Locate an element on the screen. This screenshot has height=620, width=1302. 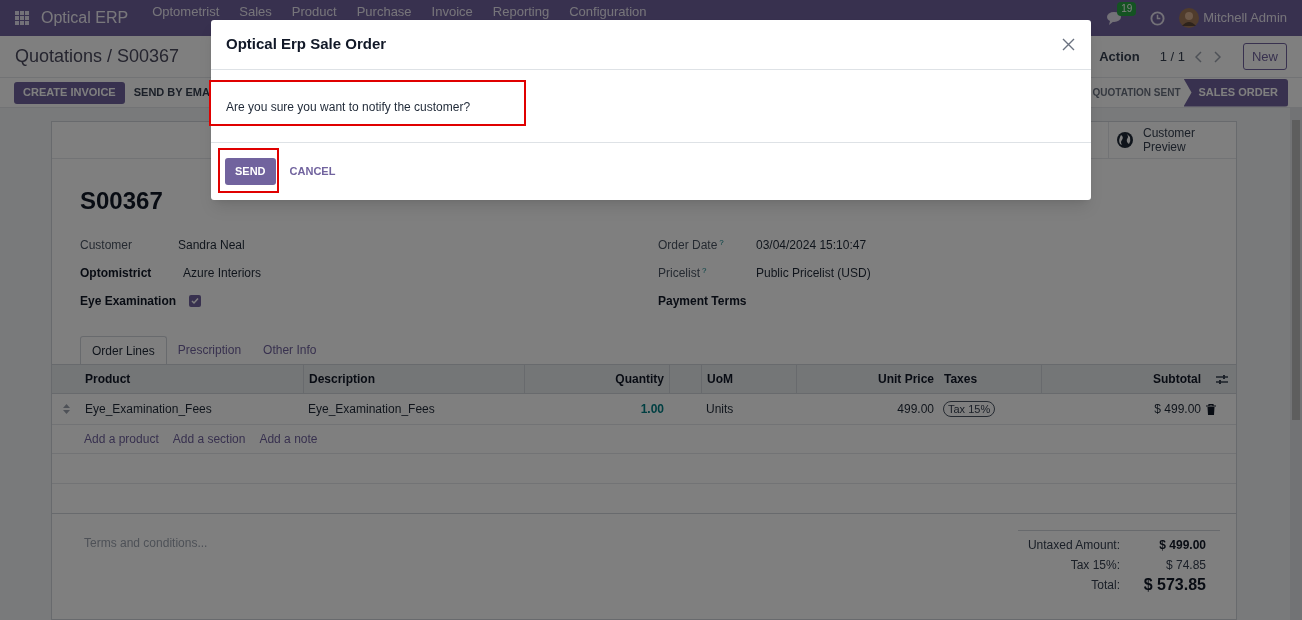
clock-icon is located at coordinates (1158, 18).